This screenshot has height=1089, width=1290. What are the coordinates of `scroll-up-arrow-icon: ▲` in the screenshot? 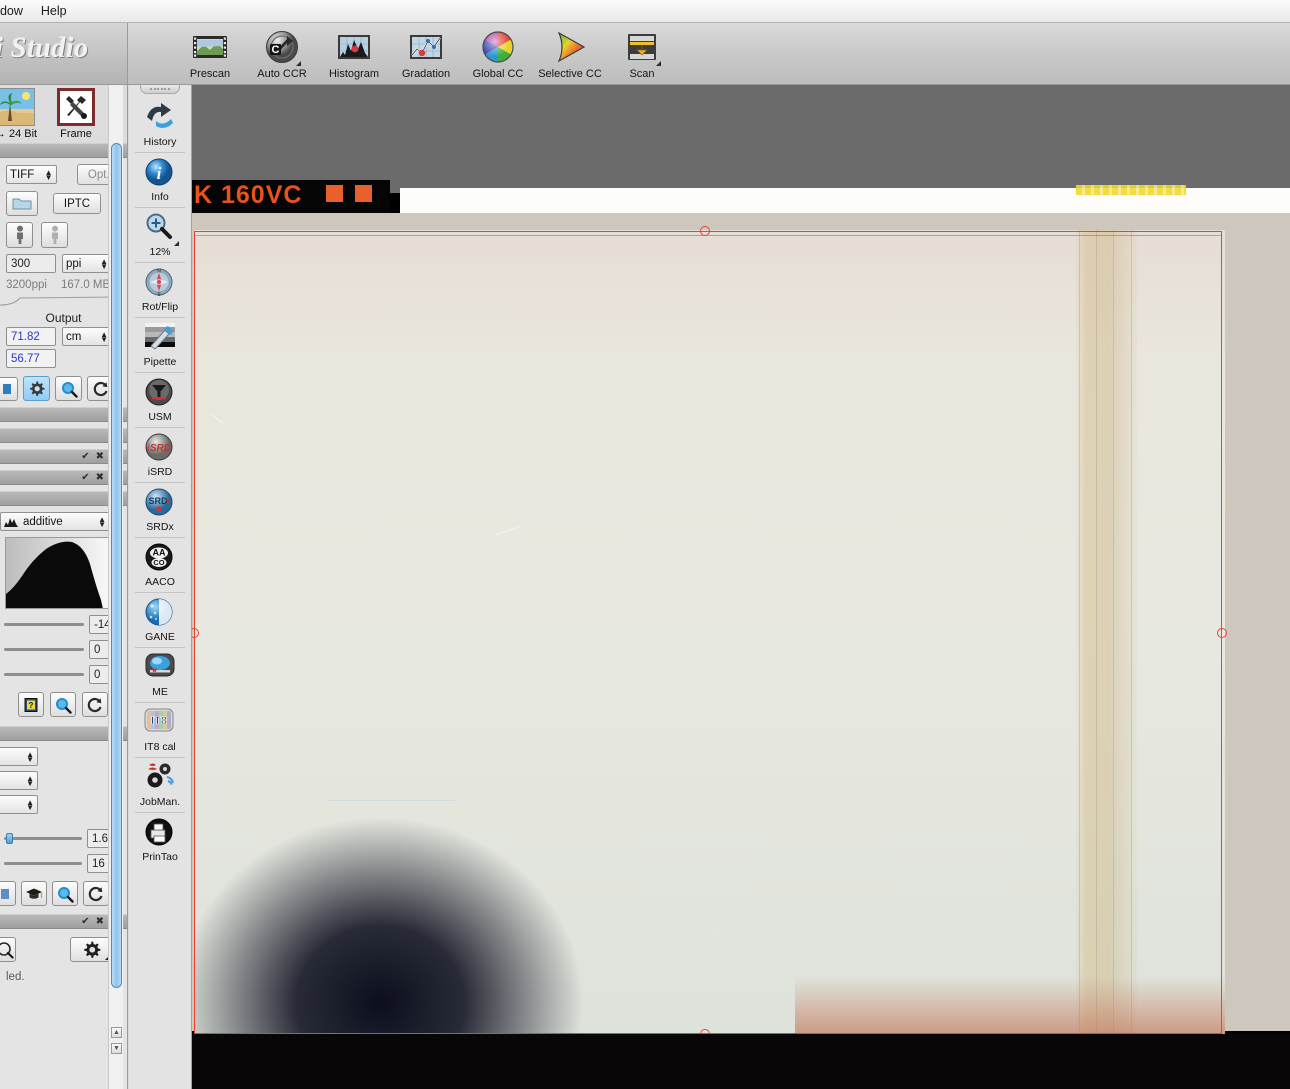 It's located at (116, 1032).